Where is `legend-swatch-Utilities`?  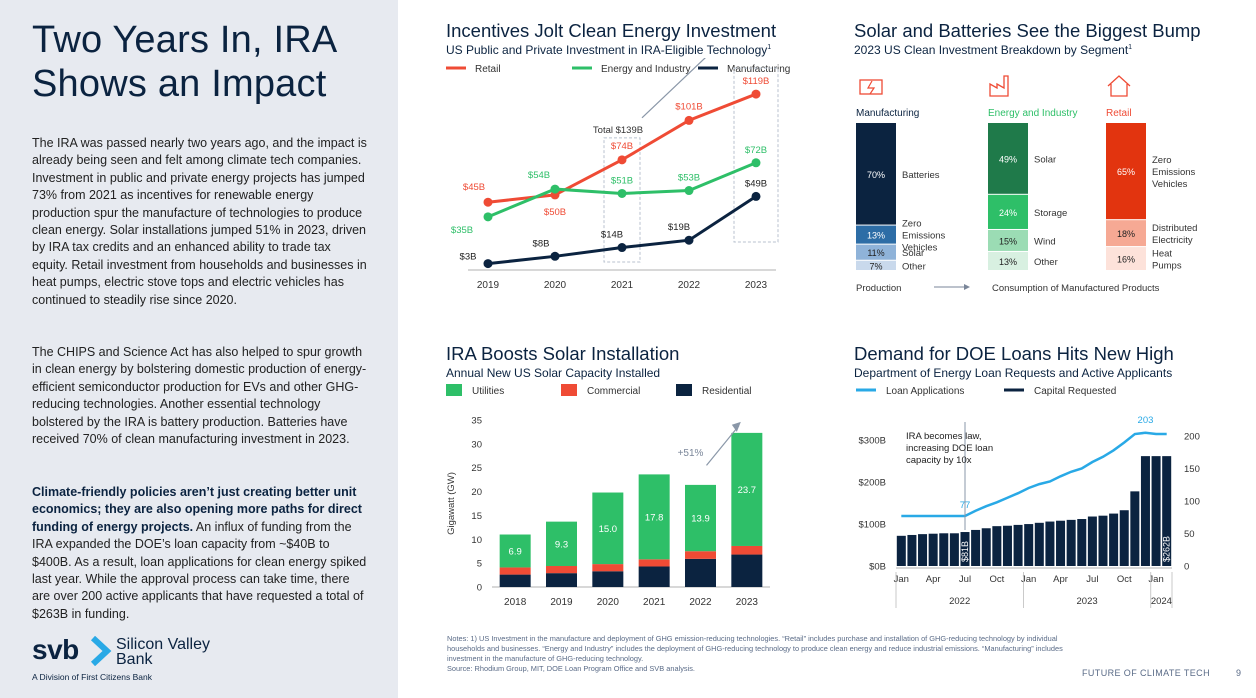
legend-swatch-Utilities is located at coordinates (454, 390).